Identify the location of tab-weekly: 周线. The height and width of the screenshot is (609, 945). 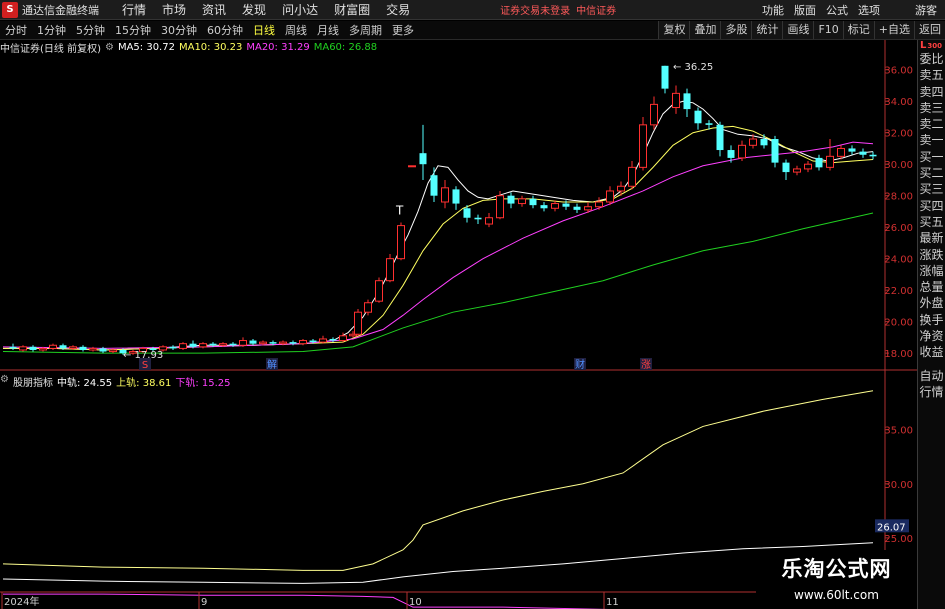
(296, 30).